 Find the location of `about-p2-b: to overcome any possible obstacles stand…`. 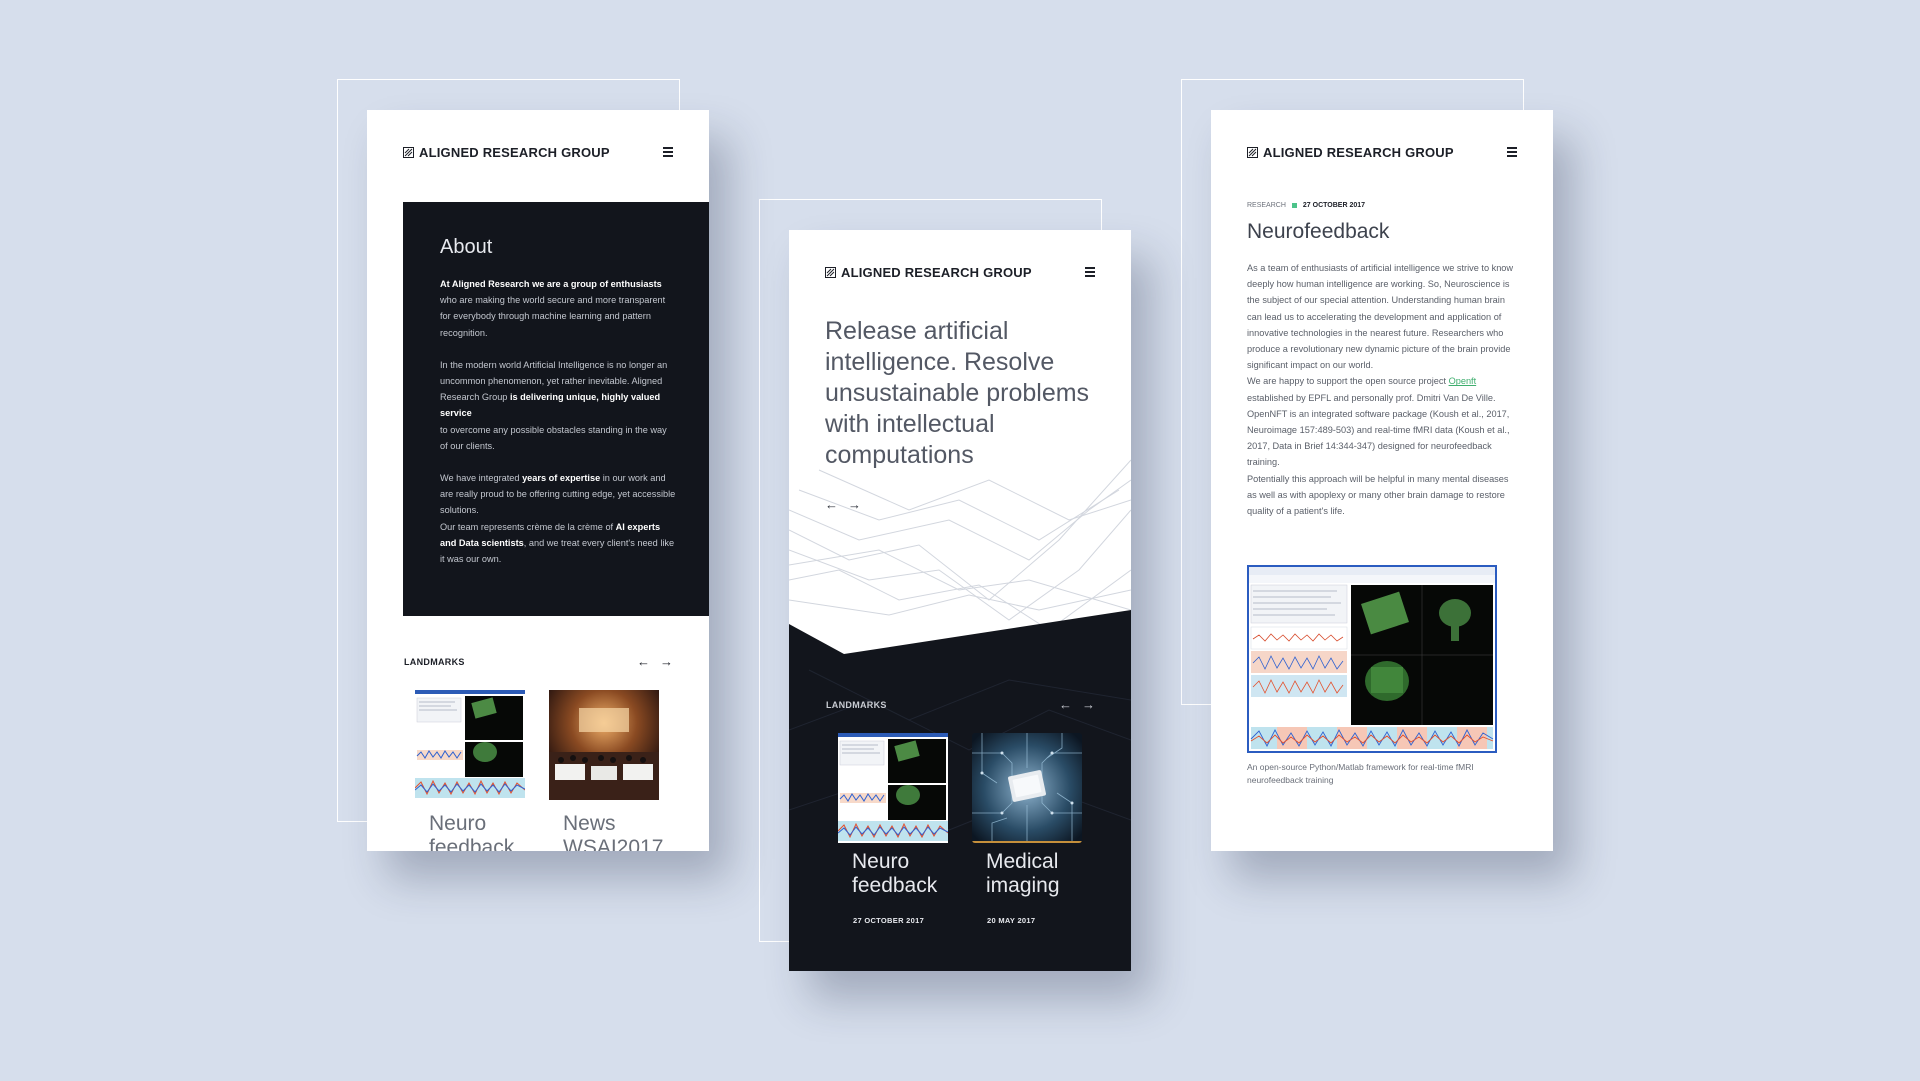

about-p2-b: to overcome any possible obstacles stand… is located at coordinates (553, 429).